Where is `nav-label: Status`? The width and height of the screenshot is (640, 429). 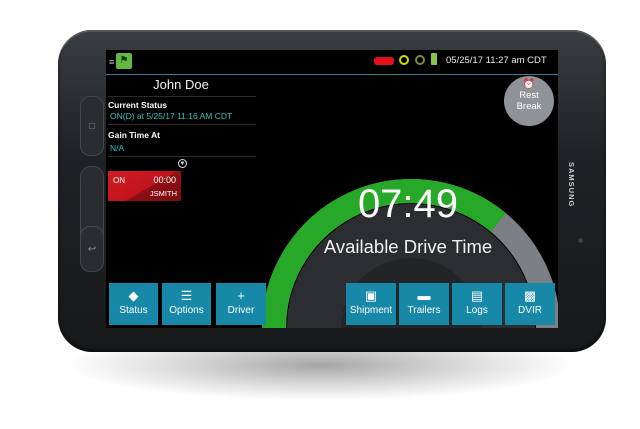
nav-label: Status is located at coordinates (133, 310).